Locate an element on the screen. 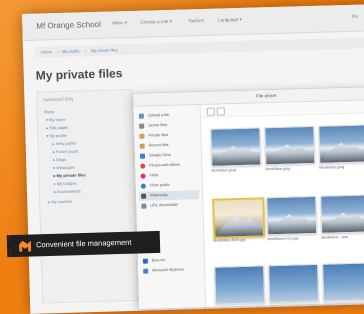  caption-banner: Convenient file management is located at coordinates (85, 244).